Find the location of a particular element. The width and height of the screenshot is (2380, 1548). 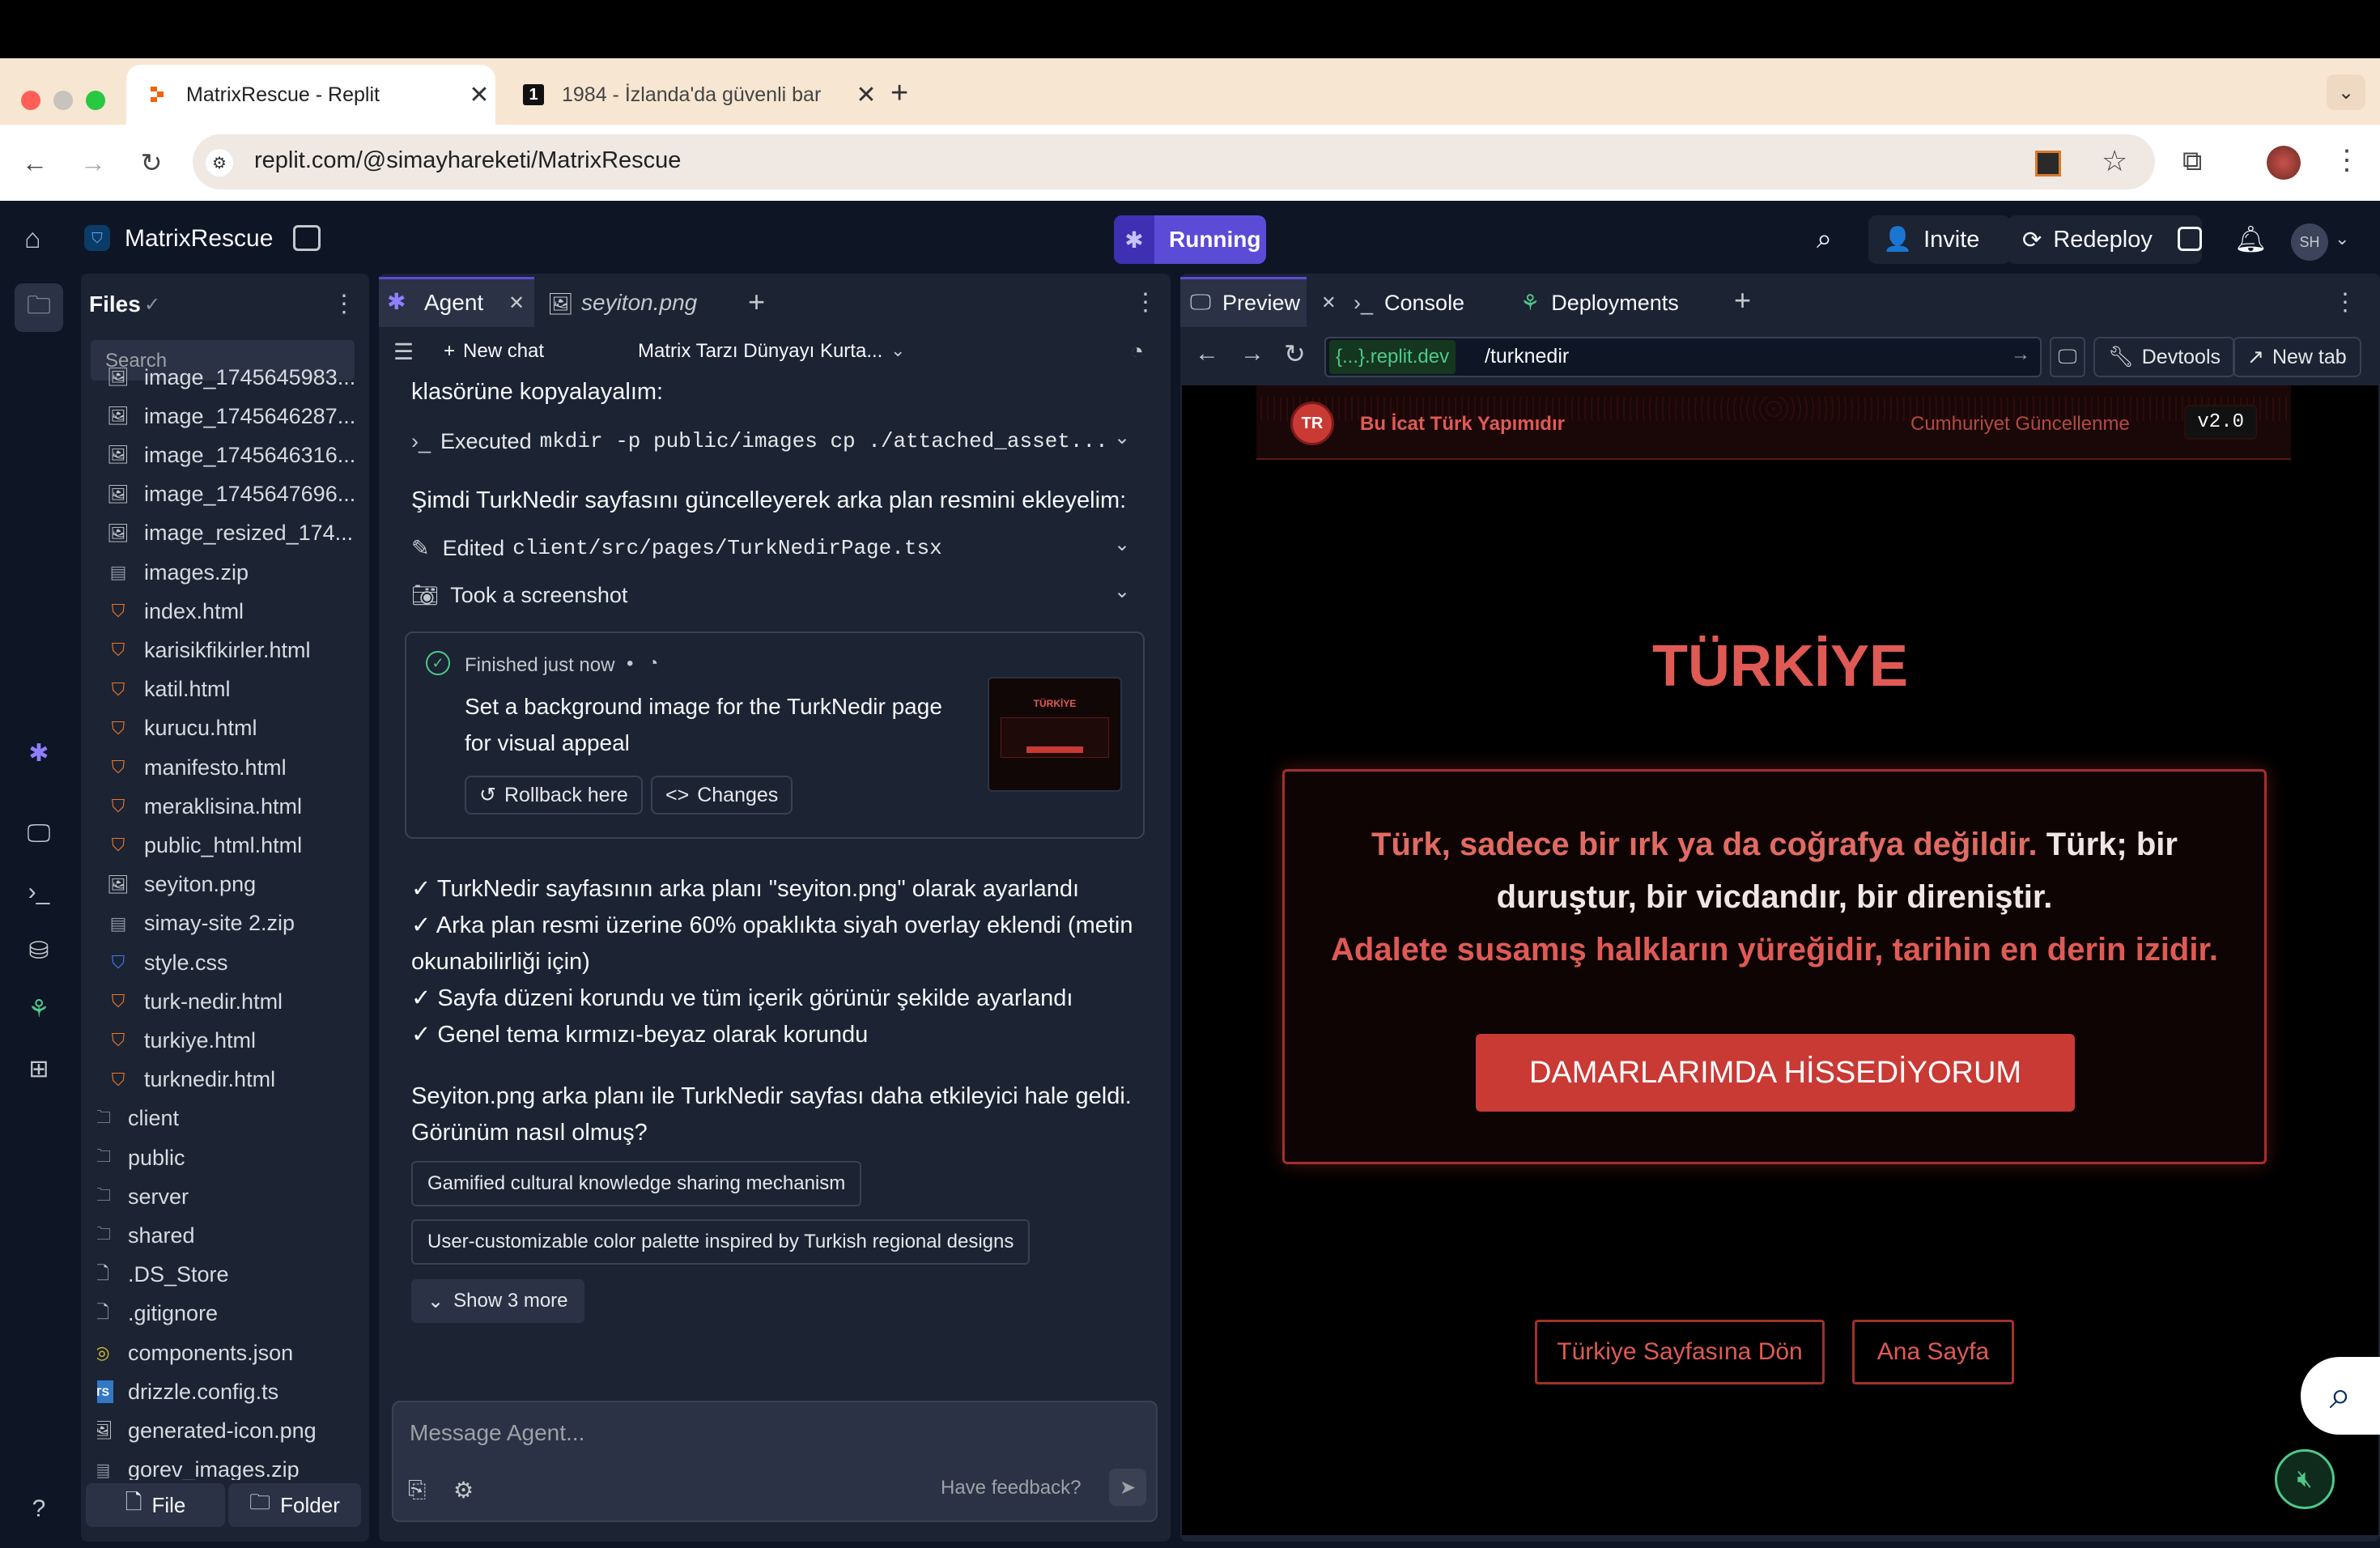

avatar-chevron-down-icon: ⌄ is located at coordinates (2342, 239).